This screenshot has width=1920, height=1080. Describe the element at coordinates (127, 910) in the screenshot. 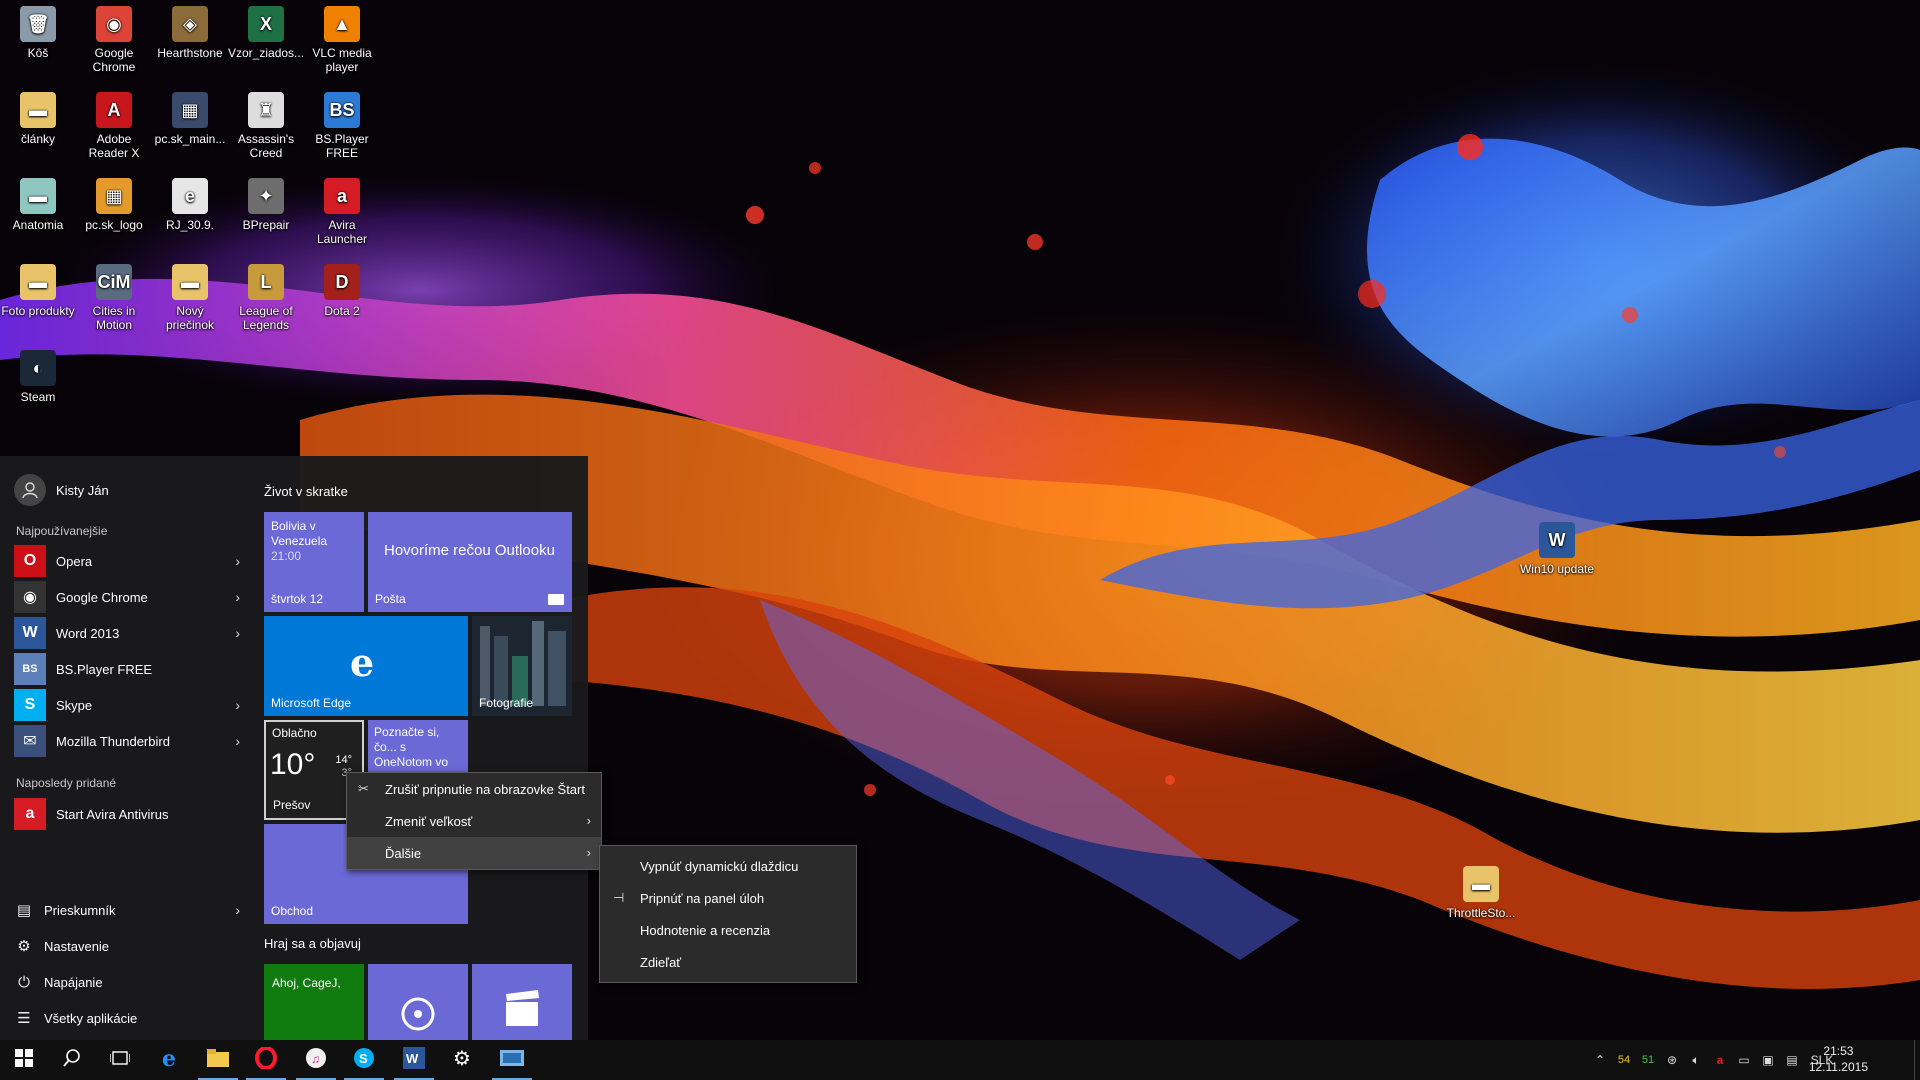

I see `start-system-item: ▤ Prieskumník ›` at that location.